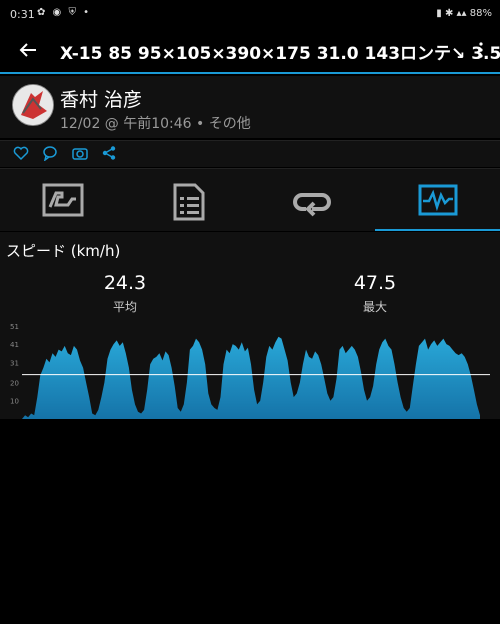  I want to click on charts-tab-icon, so click(438, 200).